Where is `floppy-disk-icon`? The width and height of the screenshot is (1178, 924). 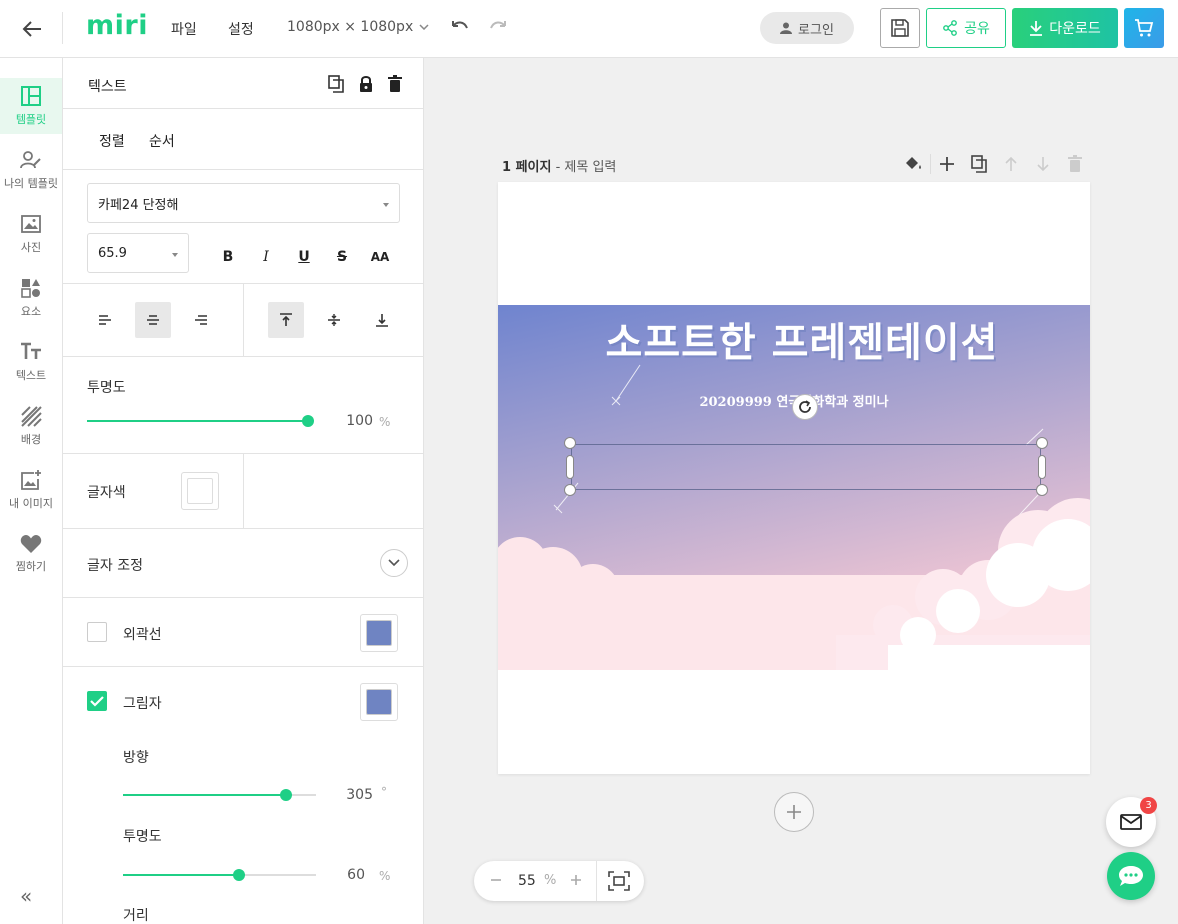 floppy-disk-icon is located at coordinates (900, 28).